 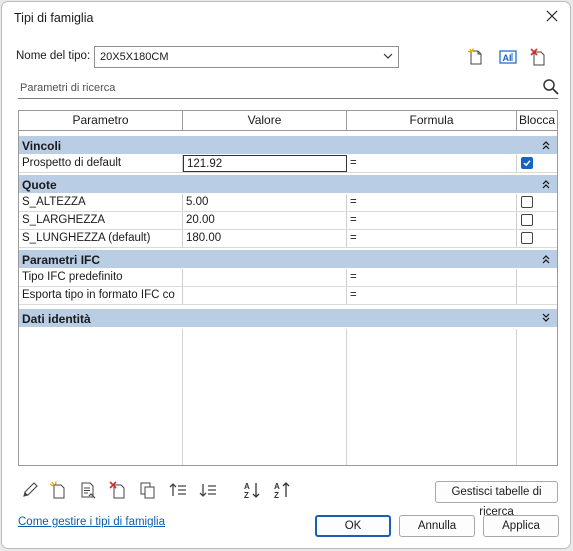 What do you see at coordinates (265, 202) in the screenshot?
I see `value-input: 5.00` at bounding box center [265, 202].